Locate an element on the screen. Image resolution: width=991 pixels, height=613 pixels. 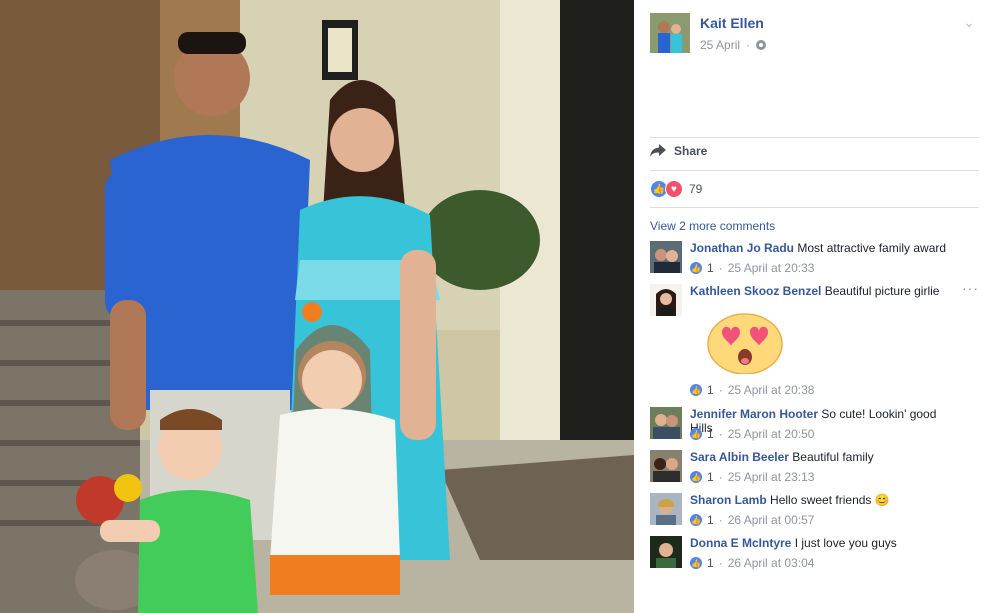
commenter-name-link: Kathleen Skooz Benzel is located at coordinates (755, 291).